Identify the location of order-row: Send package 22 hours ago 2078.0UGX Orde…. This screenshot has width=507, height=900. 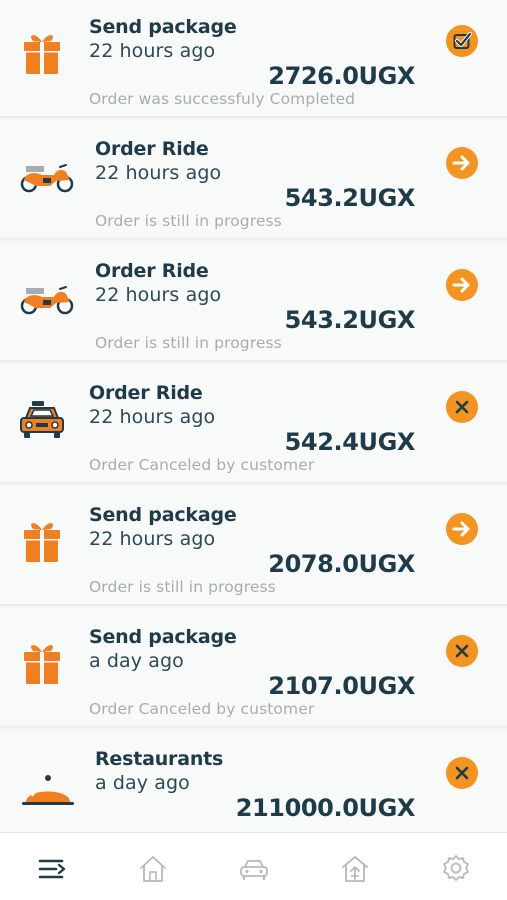
(253, 546).